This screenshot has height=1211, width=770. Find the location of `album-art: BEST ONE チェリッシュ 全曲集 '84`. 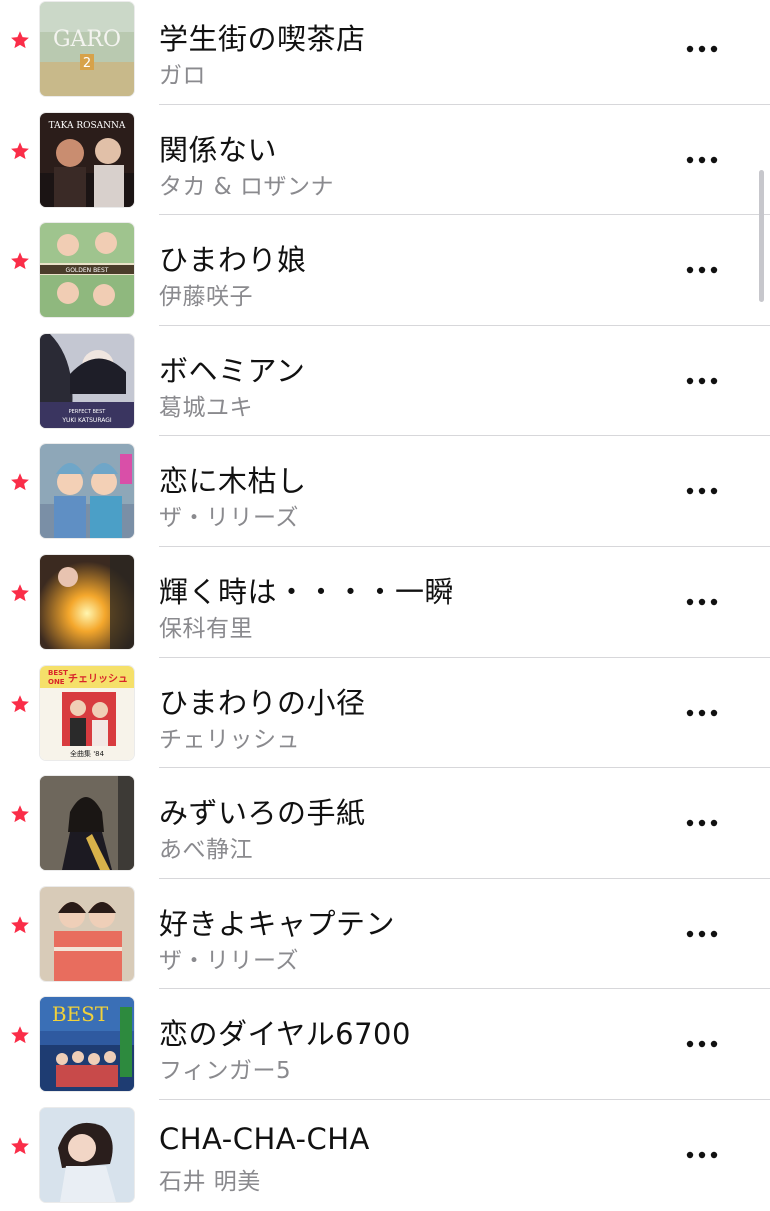

album-art: BEST ONE チェリッシュ 全曲集 '84 is located at coordinates (87, 712).